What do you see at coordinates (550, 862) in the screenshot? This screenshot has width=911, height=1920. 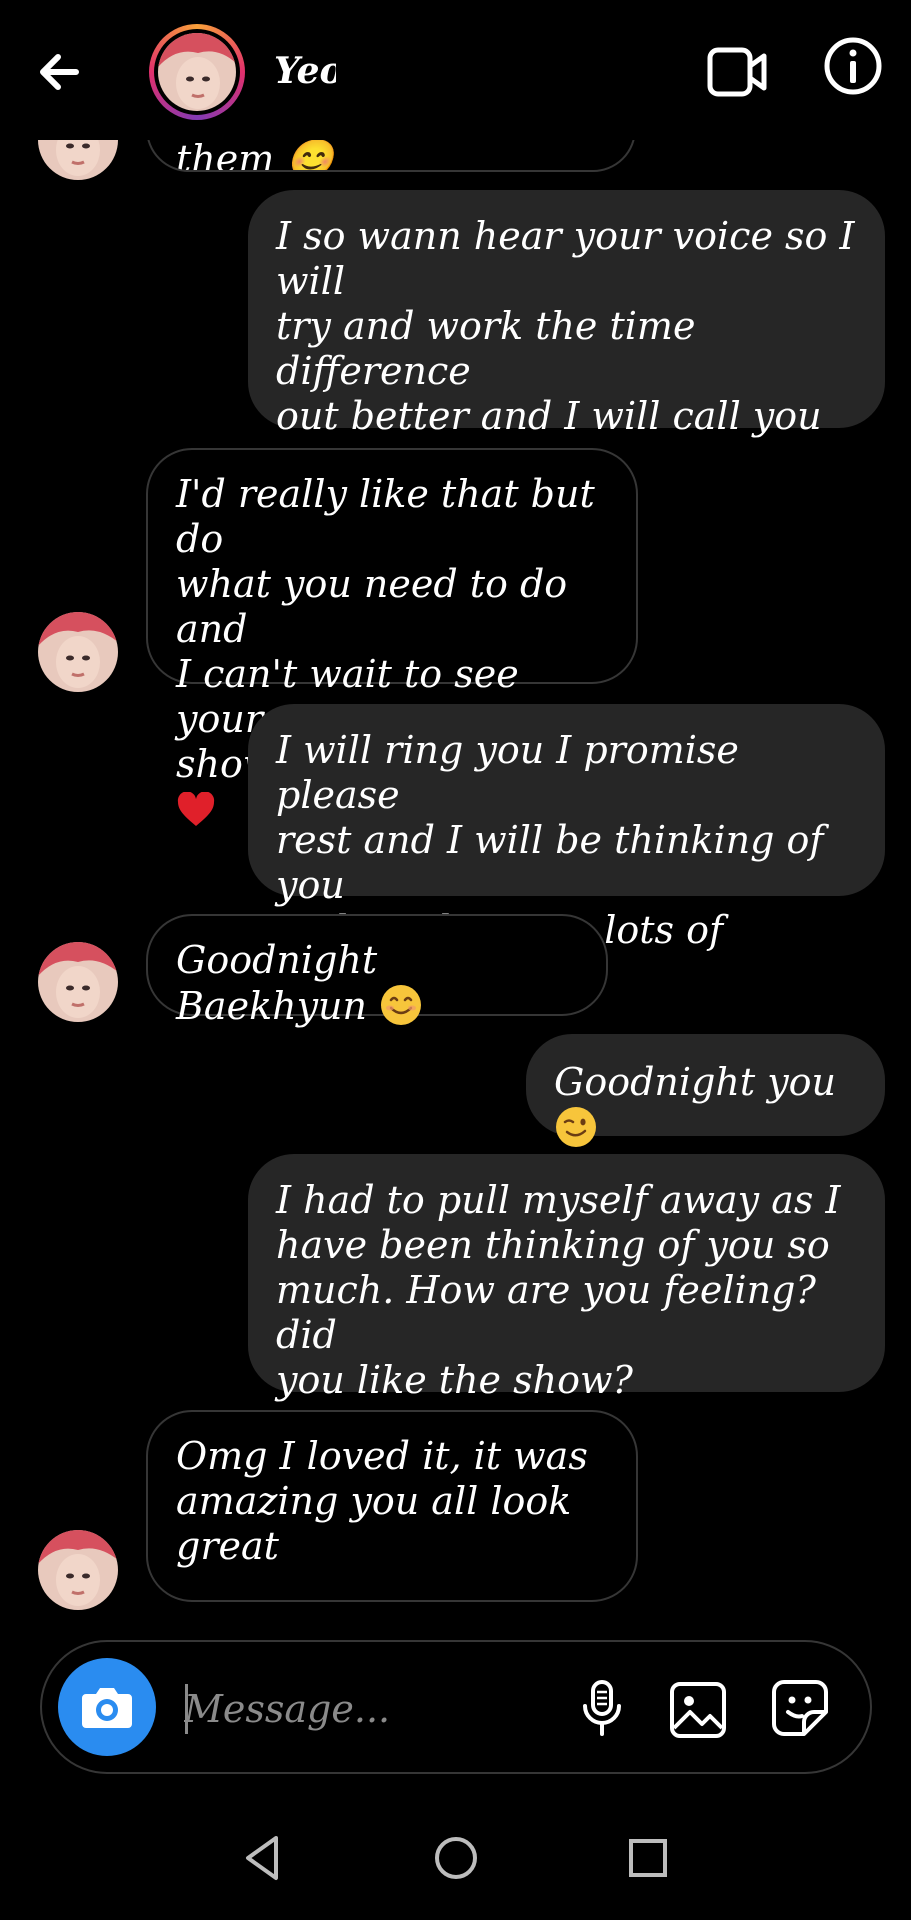 I see `message-line: rest and I will be thinking of you` at bounding box center [550, 862].